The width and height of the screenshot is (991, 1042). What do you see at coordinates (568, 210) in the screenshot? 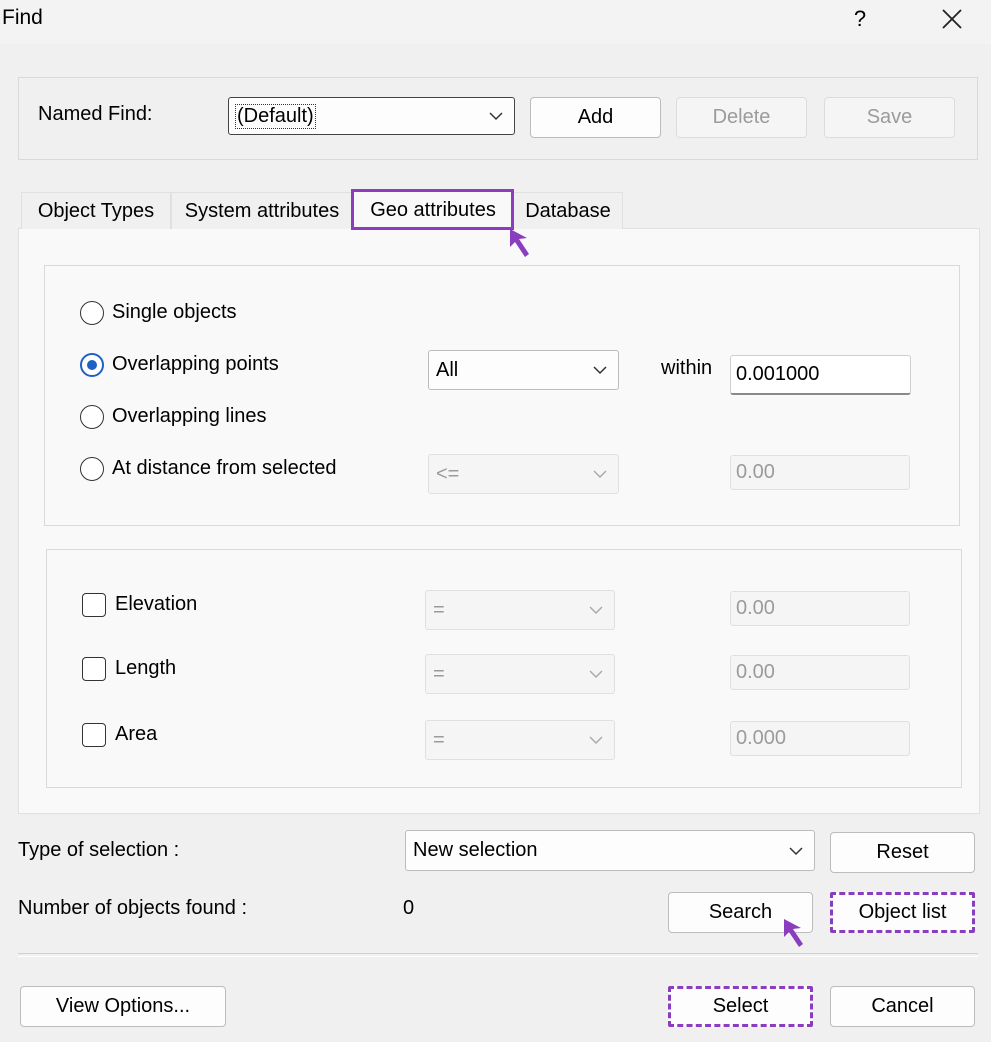
I see `tab-database: Database` at bounding box center [568, 210].